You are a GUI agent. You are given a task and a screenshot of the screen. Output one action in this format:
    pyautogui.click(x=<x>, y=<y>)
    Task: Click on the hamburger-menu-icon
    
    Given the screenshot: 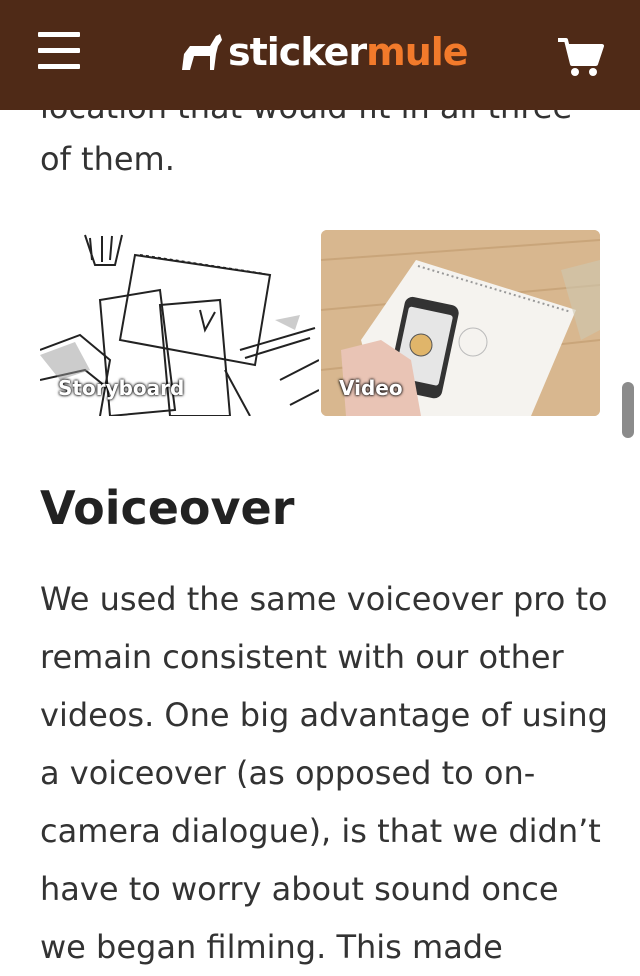 What is the action you would take?
    pyautogui.click(x=59, y=52)
    